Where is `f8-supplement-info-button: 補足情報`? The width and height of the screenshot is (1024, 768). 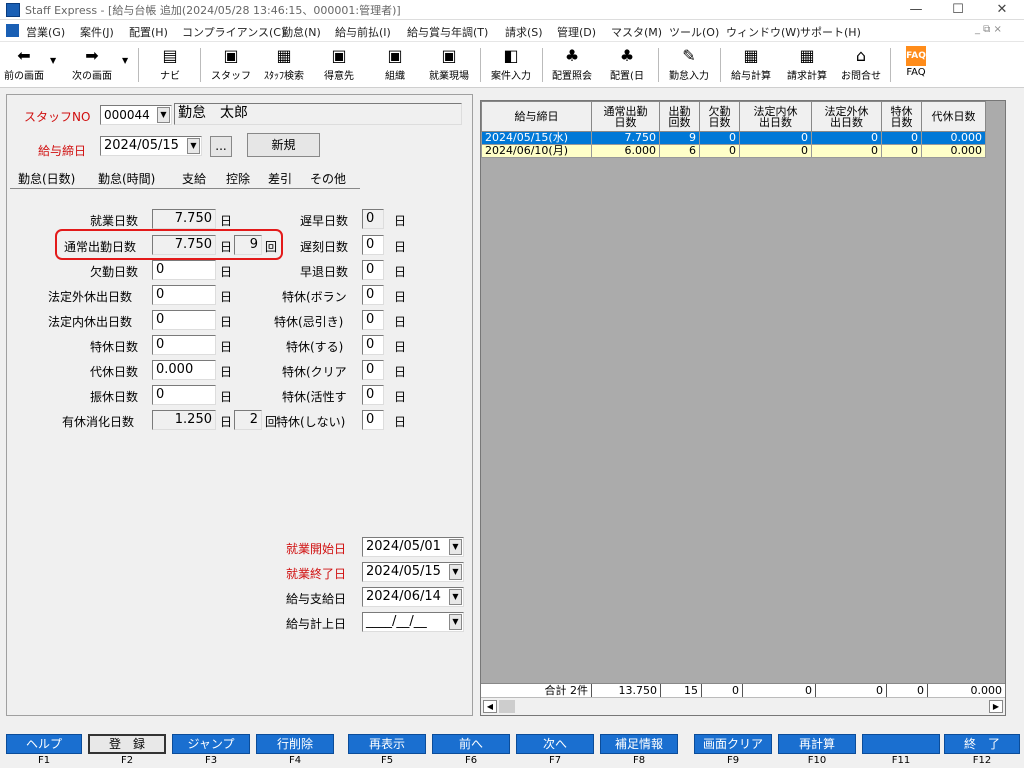 f8-supplement-info-button: 補足情報 is located at coordinates (639, 744).